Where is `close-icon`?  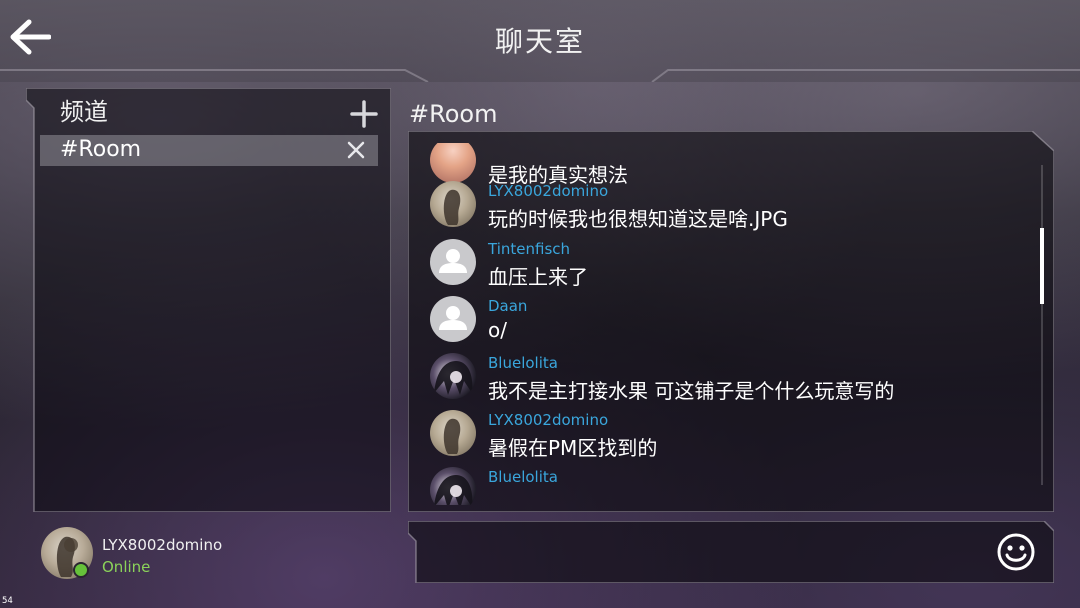 close-icon is located at coordinates (356, 150).